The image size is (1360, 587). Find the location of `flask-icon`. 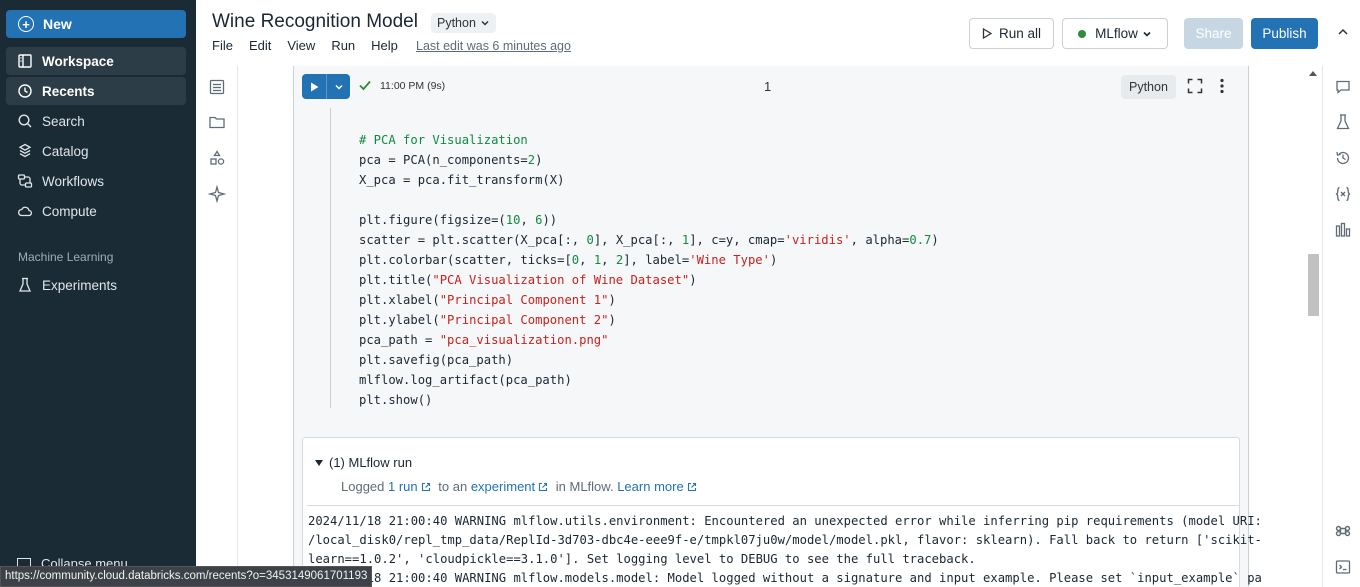

flask-icon is located at coordinates (25, 285).